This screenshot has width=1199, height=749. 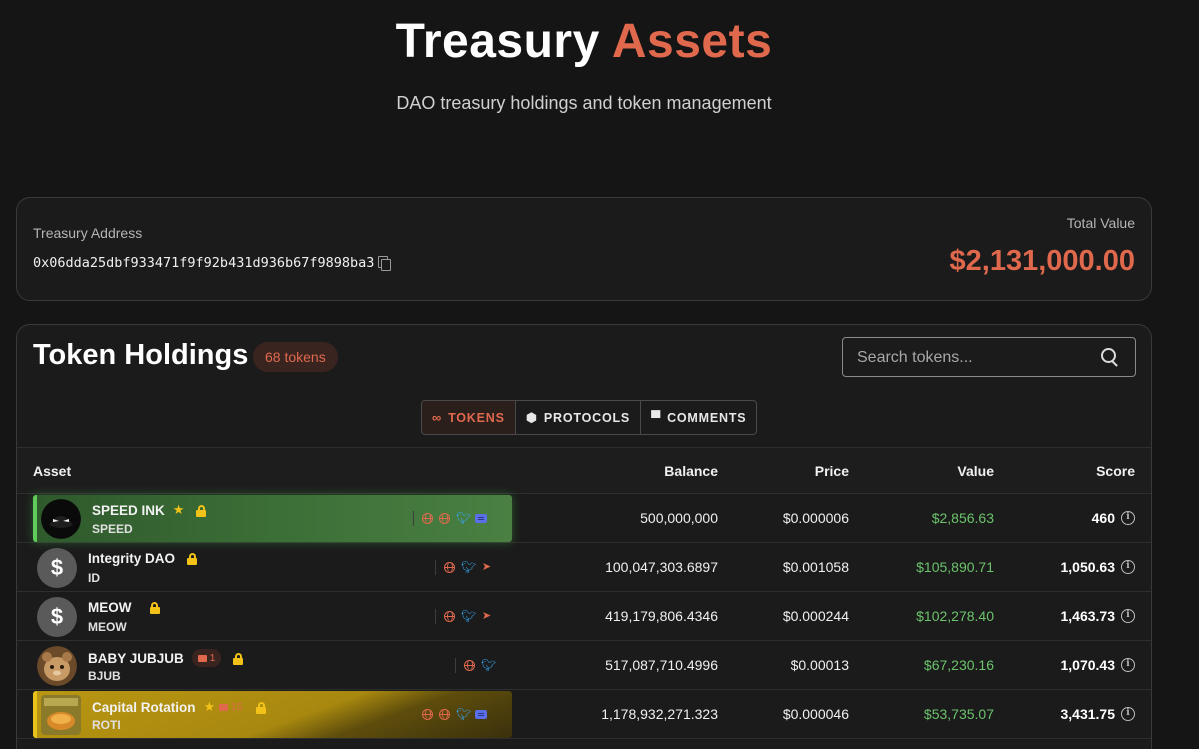 I want to click on page-title-accent: Assets, so click(x=692, y=41).